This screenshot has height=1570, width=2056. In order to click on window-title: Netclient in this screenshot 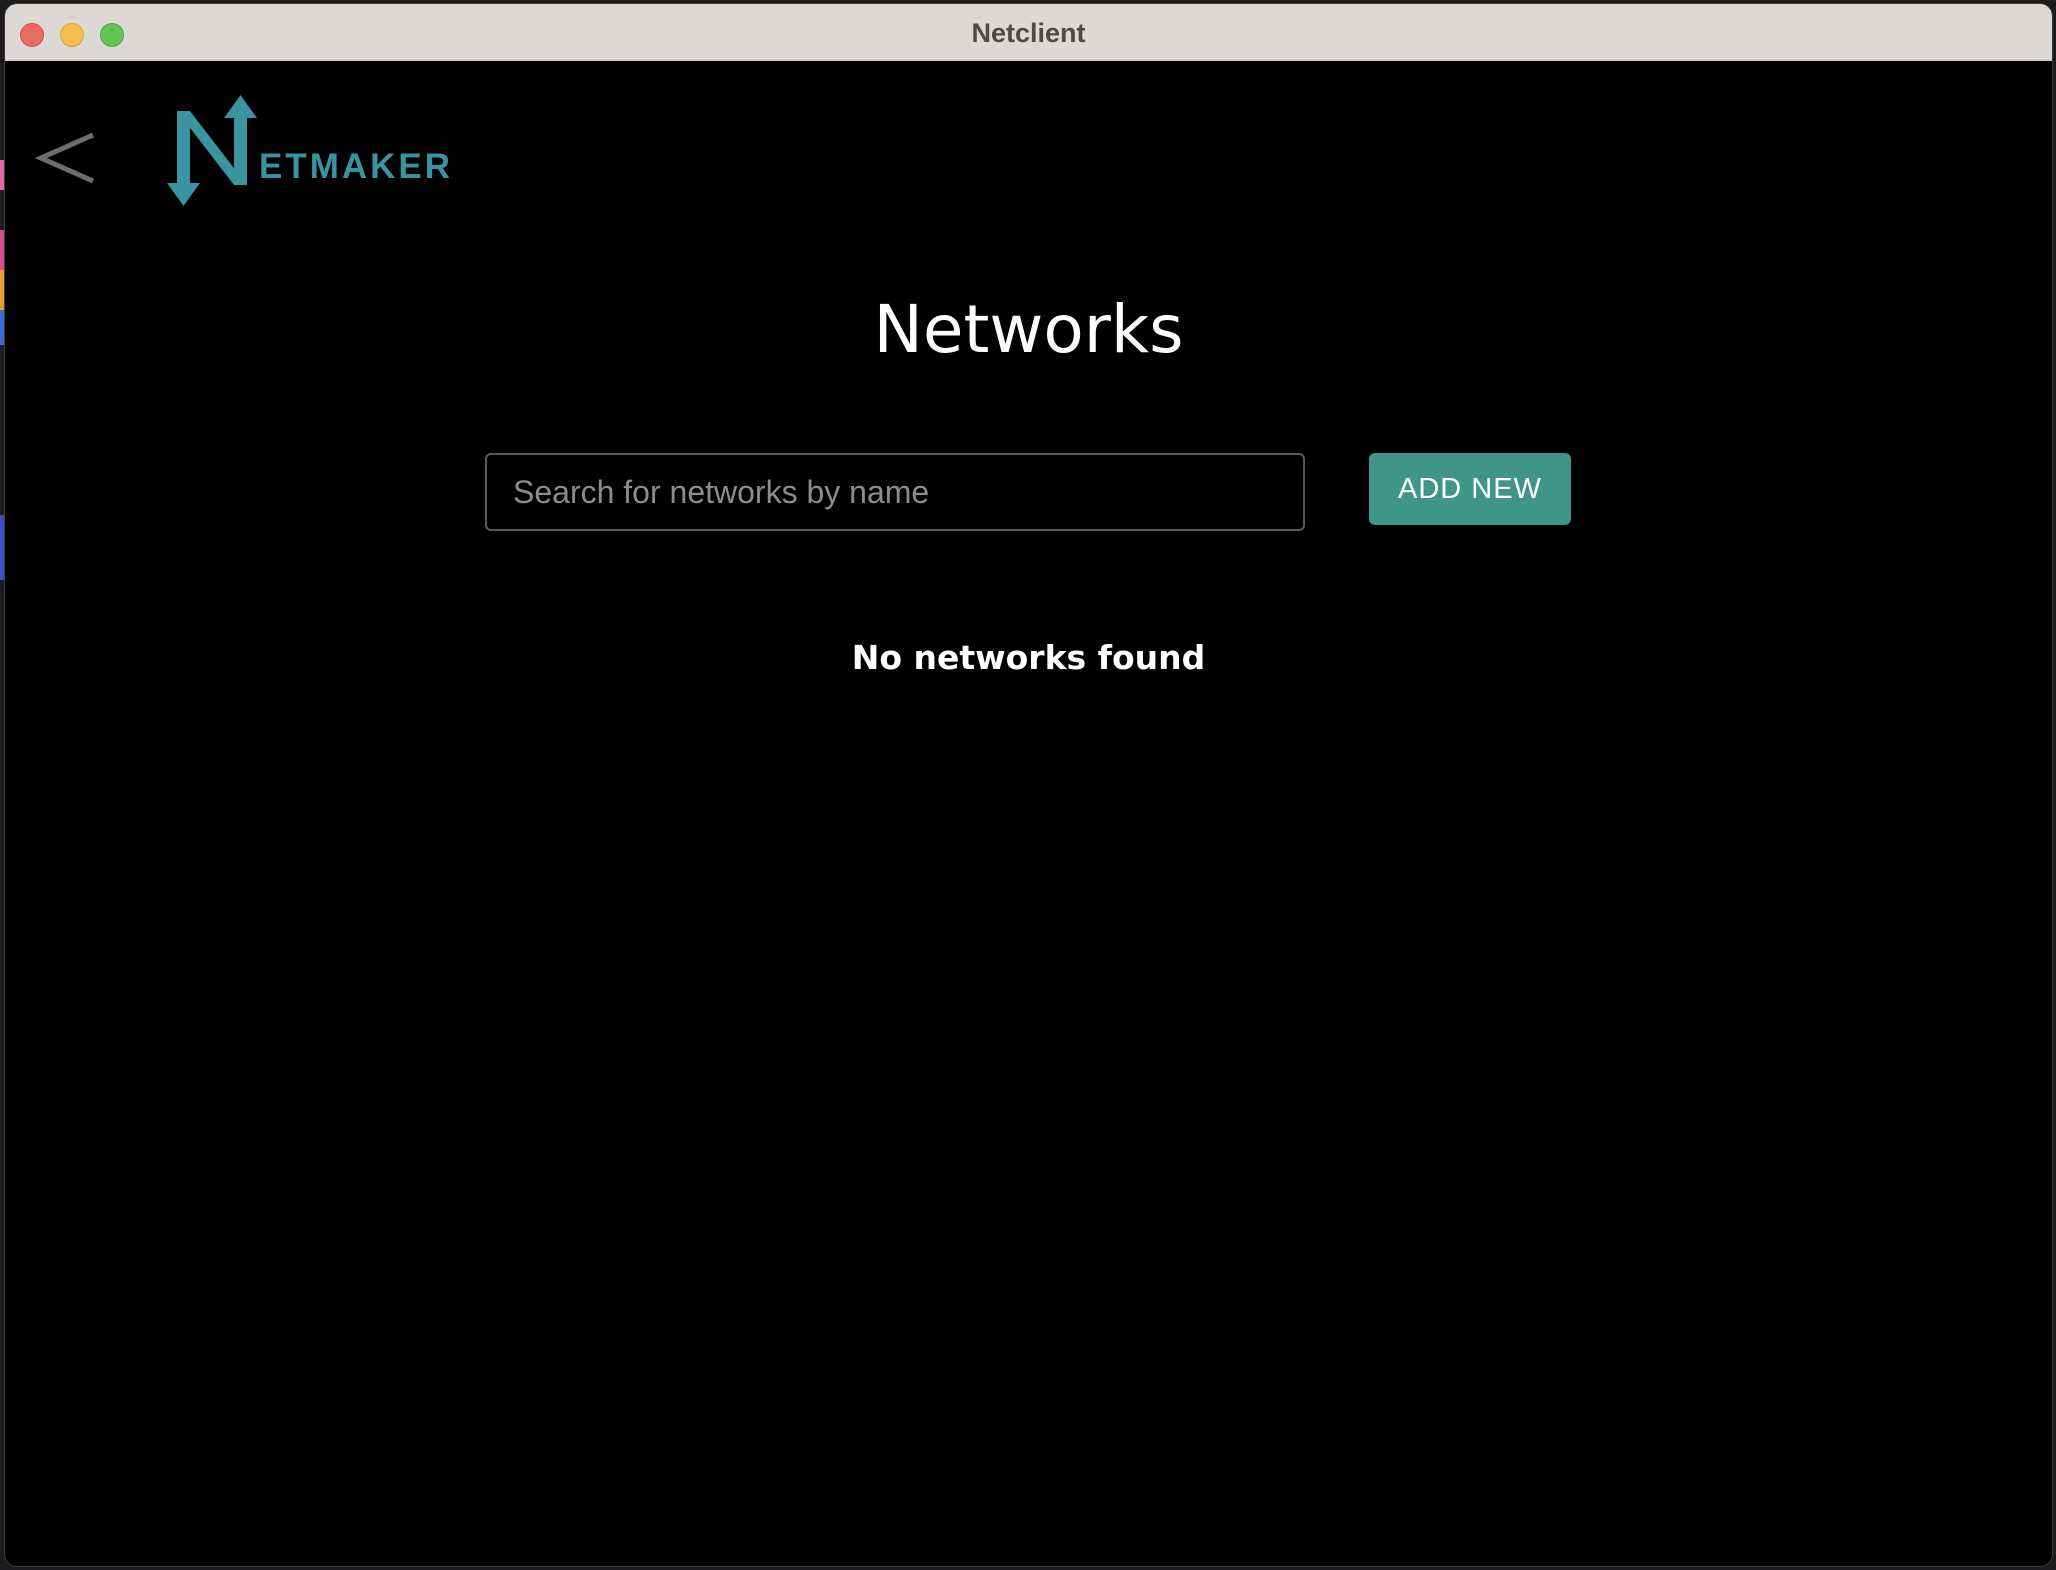, I will do `click(1028, 33)`.